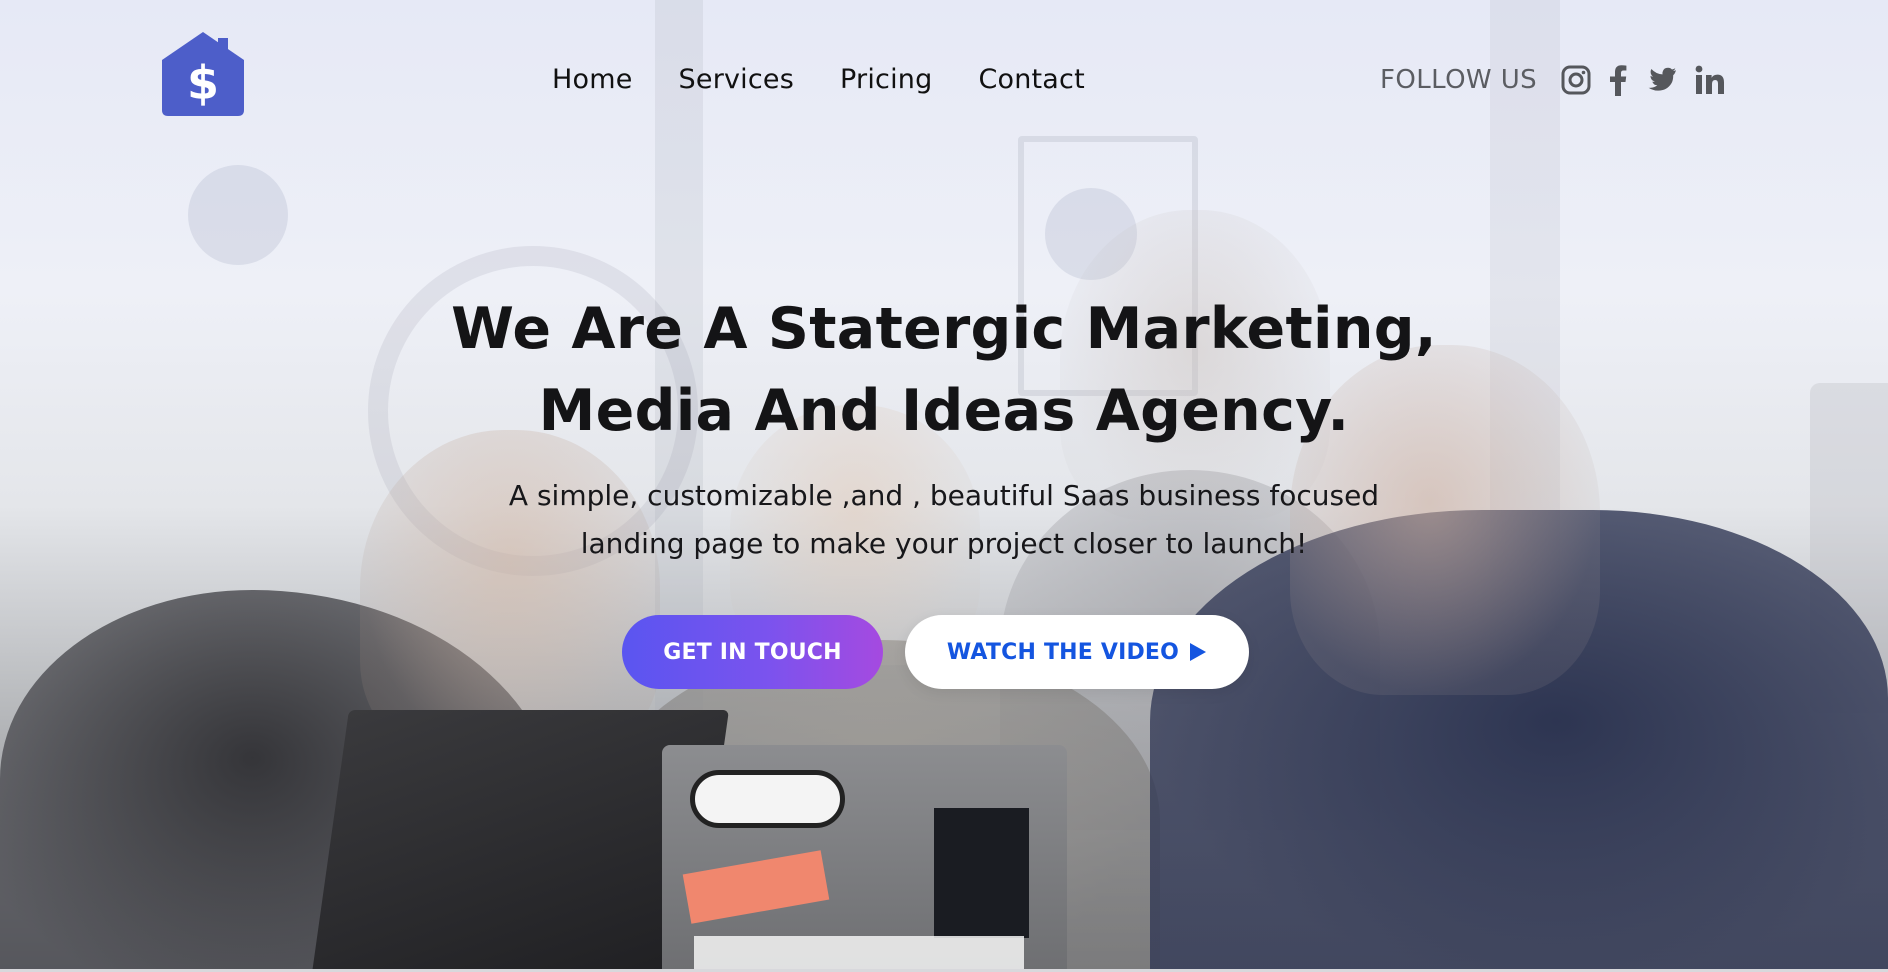 This screenshot has height=972, width=1888. I want to click on twitter-link, so click(1661, 80).